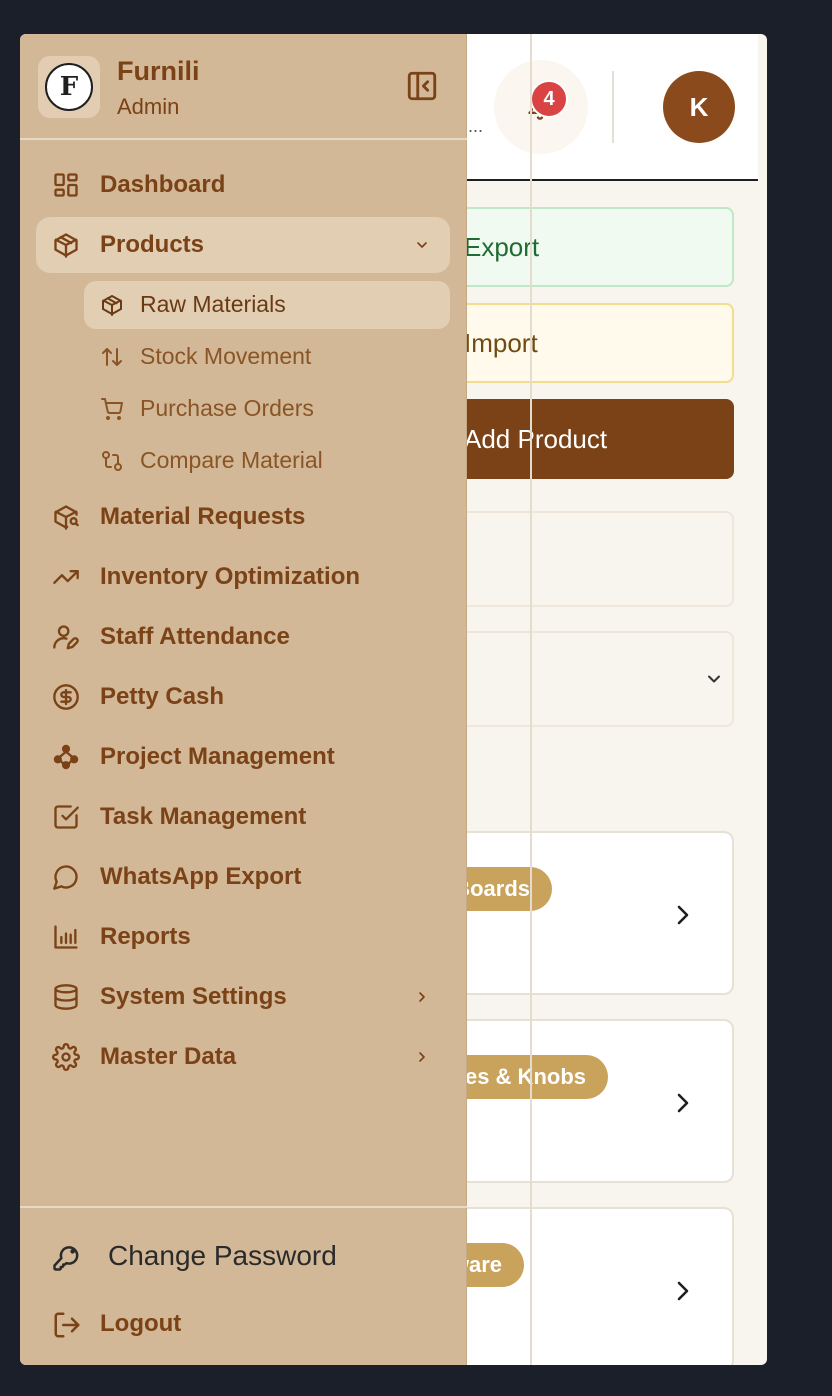 The width and height of the screenshot is (832, 1396). What do you see at coordinates (148, 106) in the screenshot?
I see `user-role: Admin` at bounding box center [148, 106].